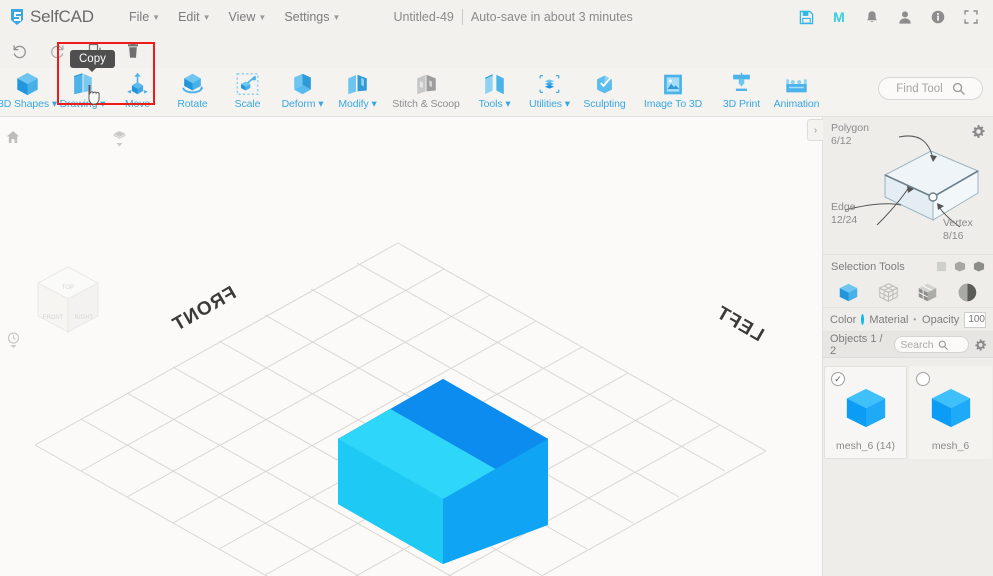 The image size is (993, 576). I want to click on tool-deform: Deform ▾, so click(302, 92).